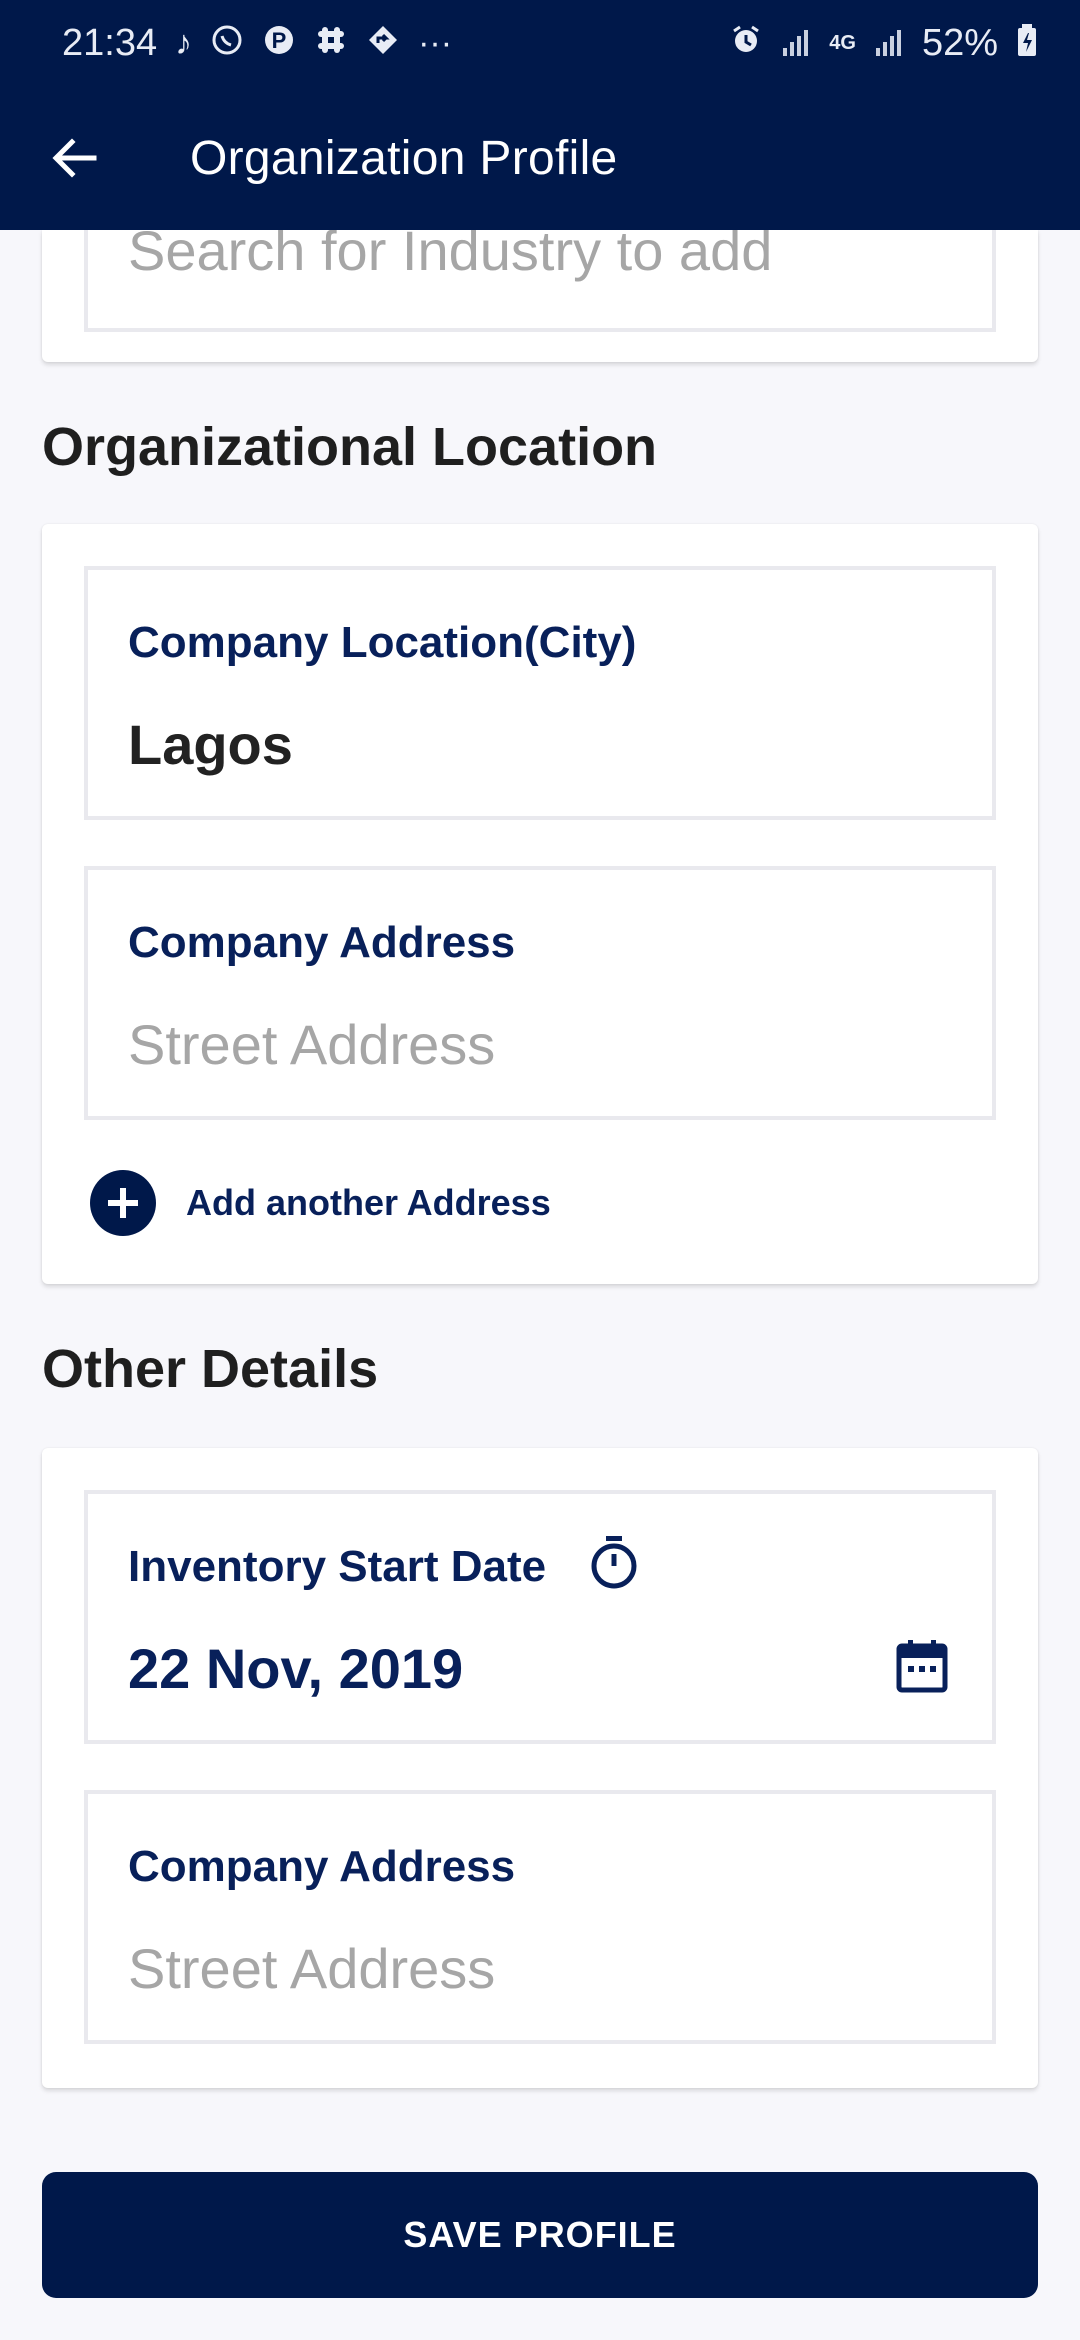 This screenshot has width=1080, height=2340. Describe the element at coordinates (540, 43) in the screenshot. I see `status-bar: 21:34 ♪ P ··· 4G 52%` at that location.